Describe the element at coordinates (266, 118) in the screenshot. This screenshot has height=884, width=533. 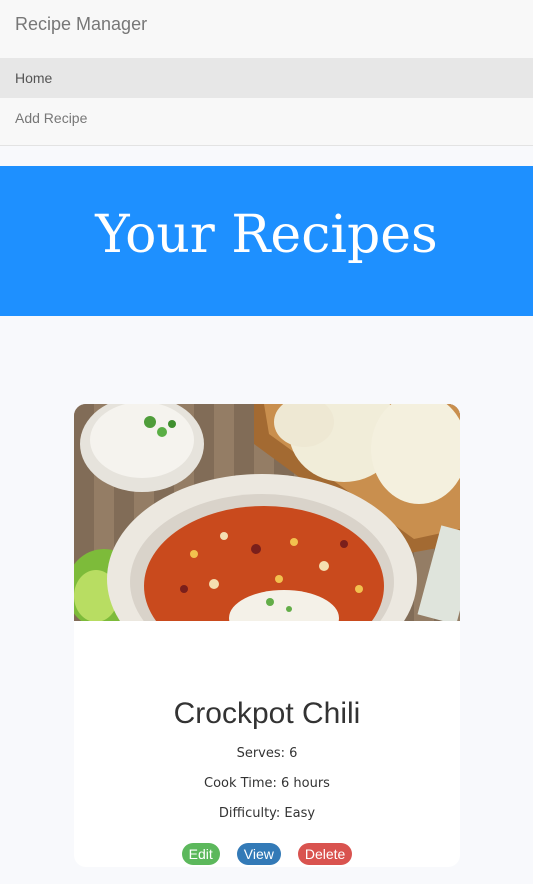
I see `nav-item-add-recipe: Add Recipe` at that location.